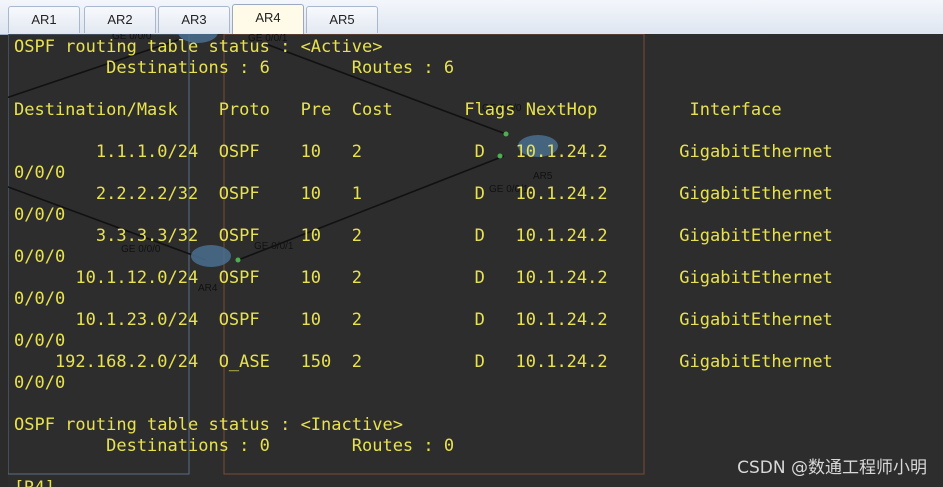  Describe the element at coordinates (44, 19) in the screenshot. I see `tab-ar1: AR1` at that location.